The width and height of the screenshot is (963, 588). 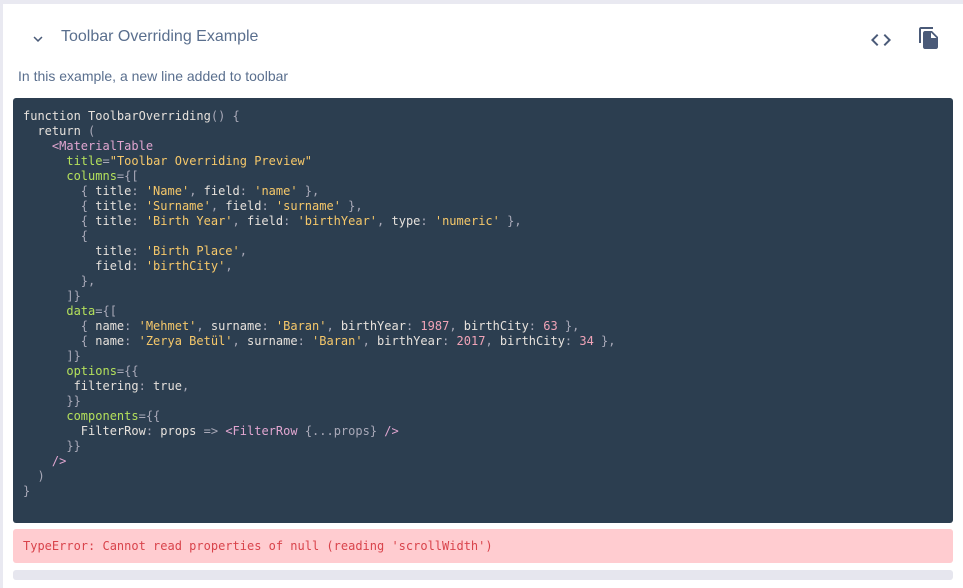 What do you see at coordinates (308, 206) in the screenshot?
I see `code-token: 'surname'` at bounding box center [308, 206].